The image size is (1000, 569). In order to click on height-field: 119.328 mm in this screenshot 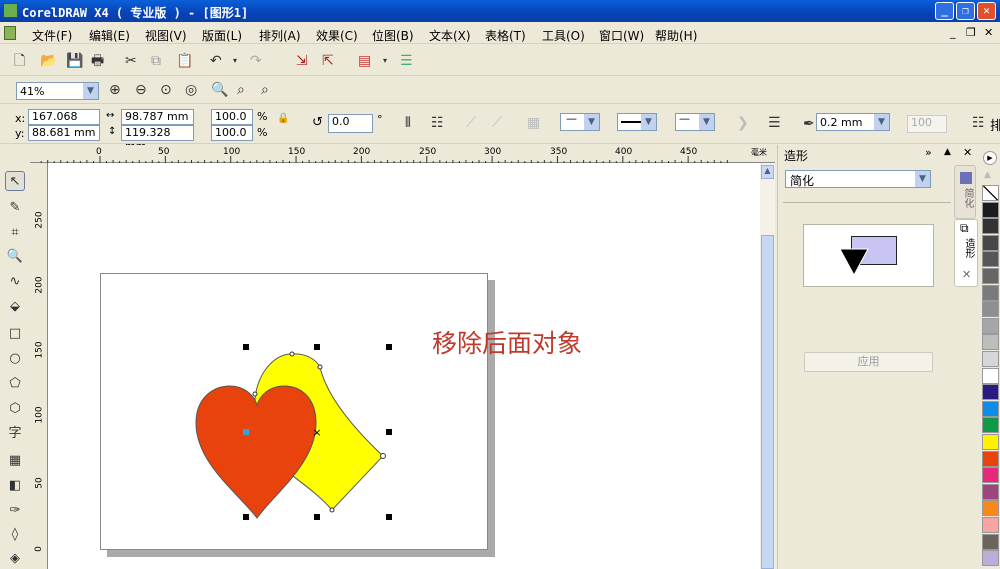, I will do `click(157, 139)`.